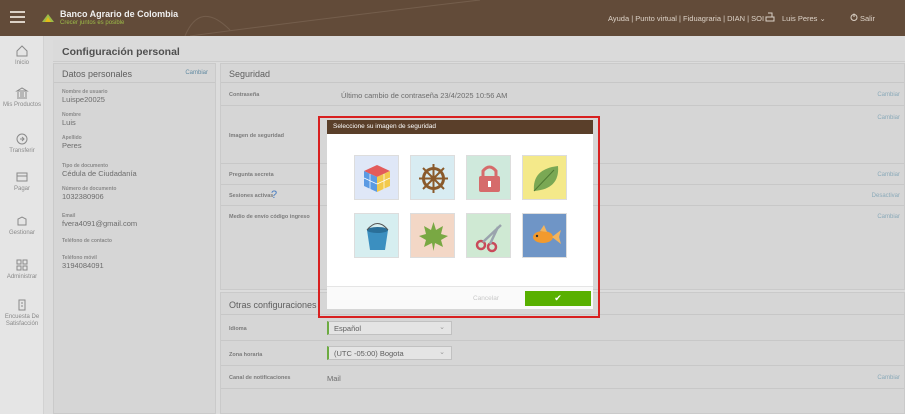 The image size is (905, 414). I want to click on rubik-cube-icon, so click(377, 178).